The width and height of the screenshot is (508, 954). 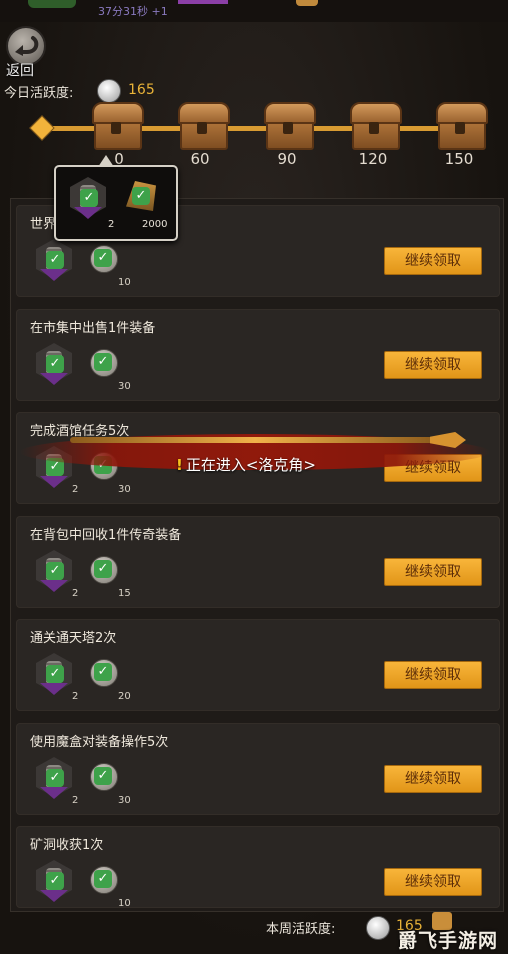 What do you see at coordinates (124, 593) in the screenshot?
I see `reward-count: 15` at bounding box center [124, 593].